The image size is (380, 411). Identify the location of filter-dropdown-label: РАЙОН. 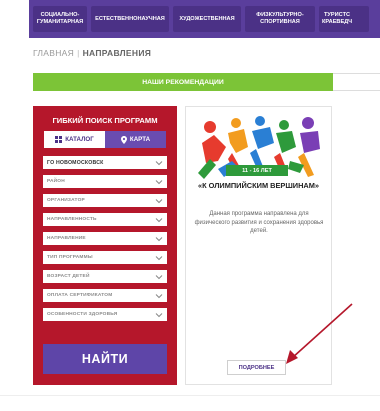
(56, 181).